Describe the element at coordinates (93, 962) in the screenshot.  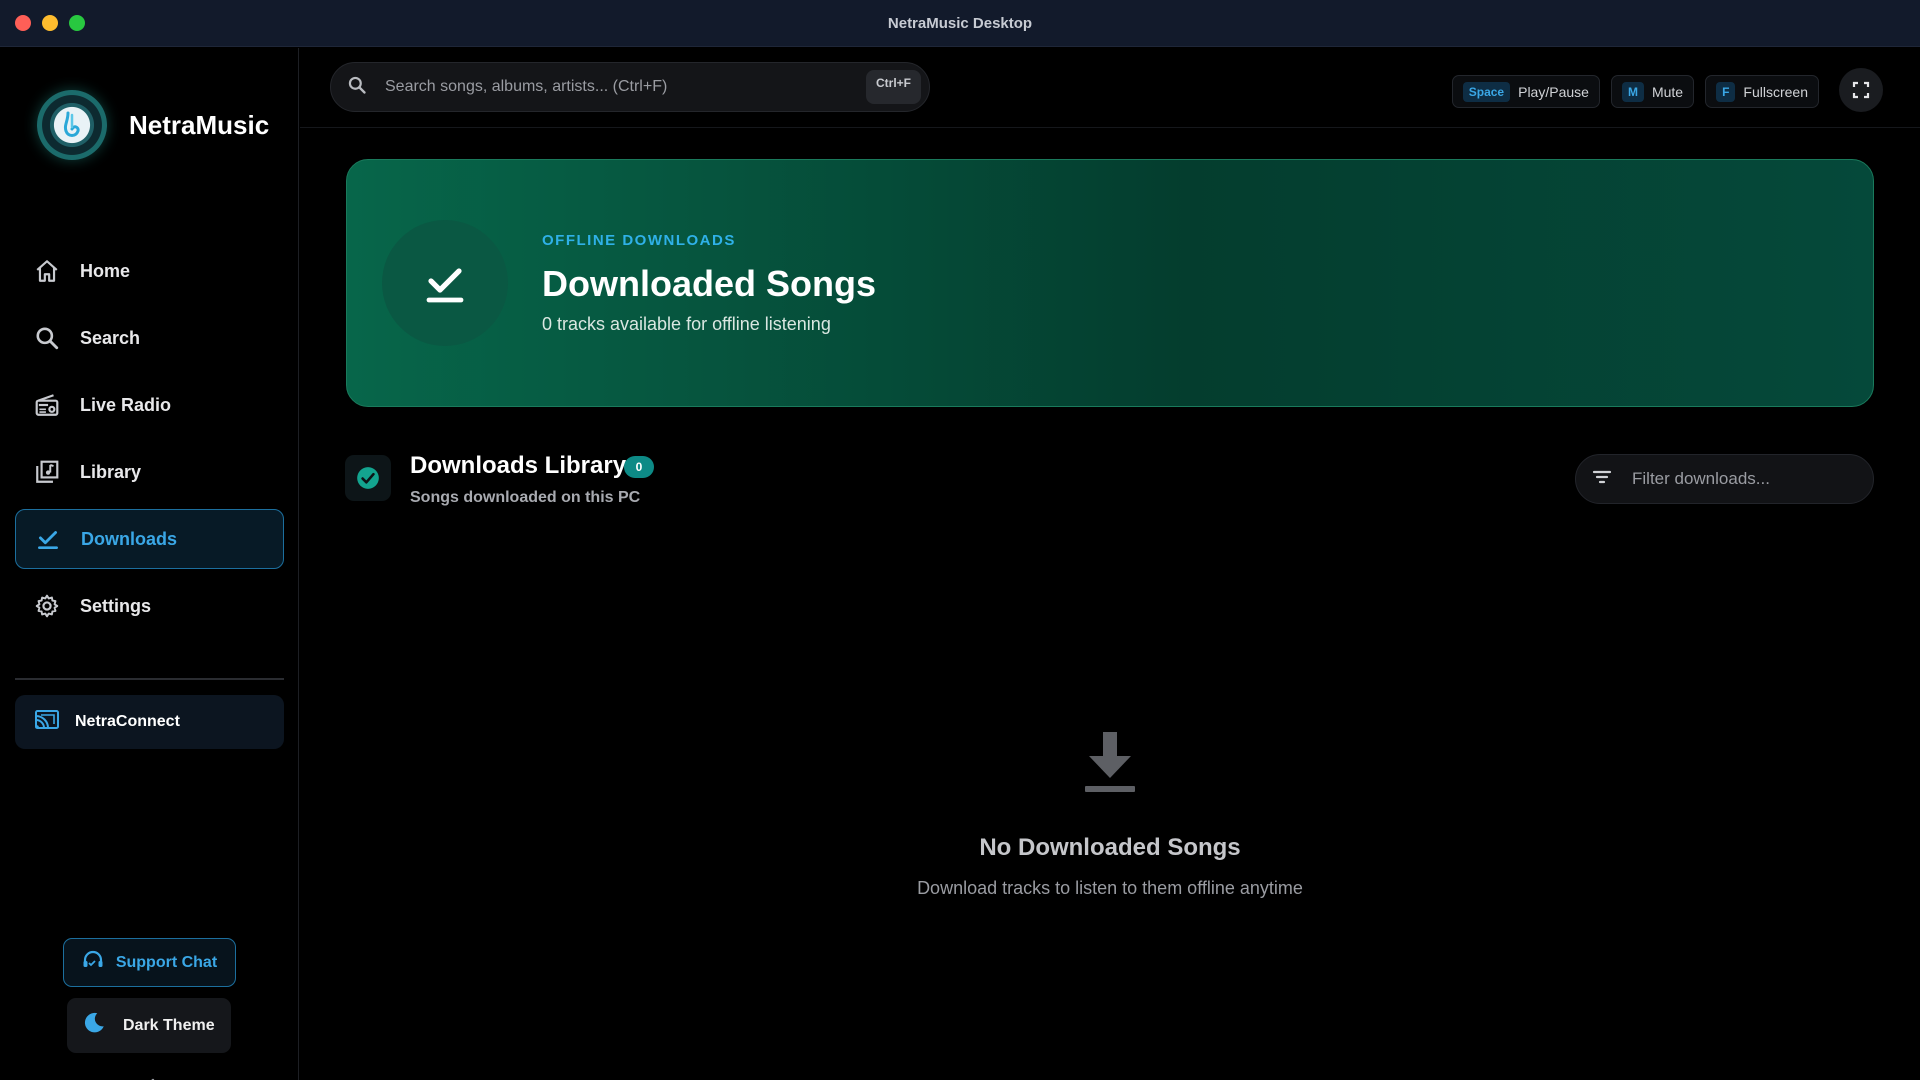
I see `headset-icon` at that location.